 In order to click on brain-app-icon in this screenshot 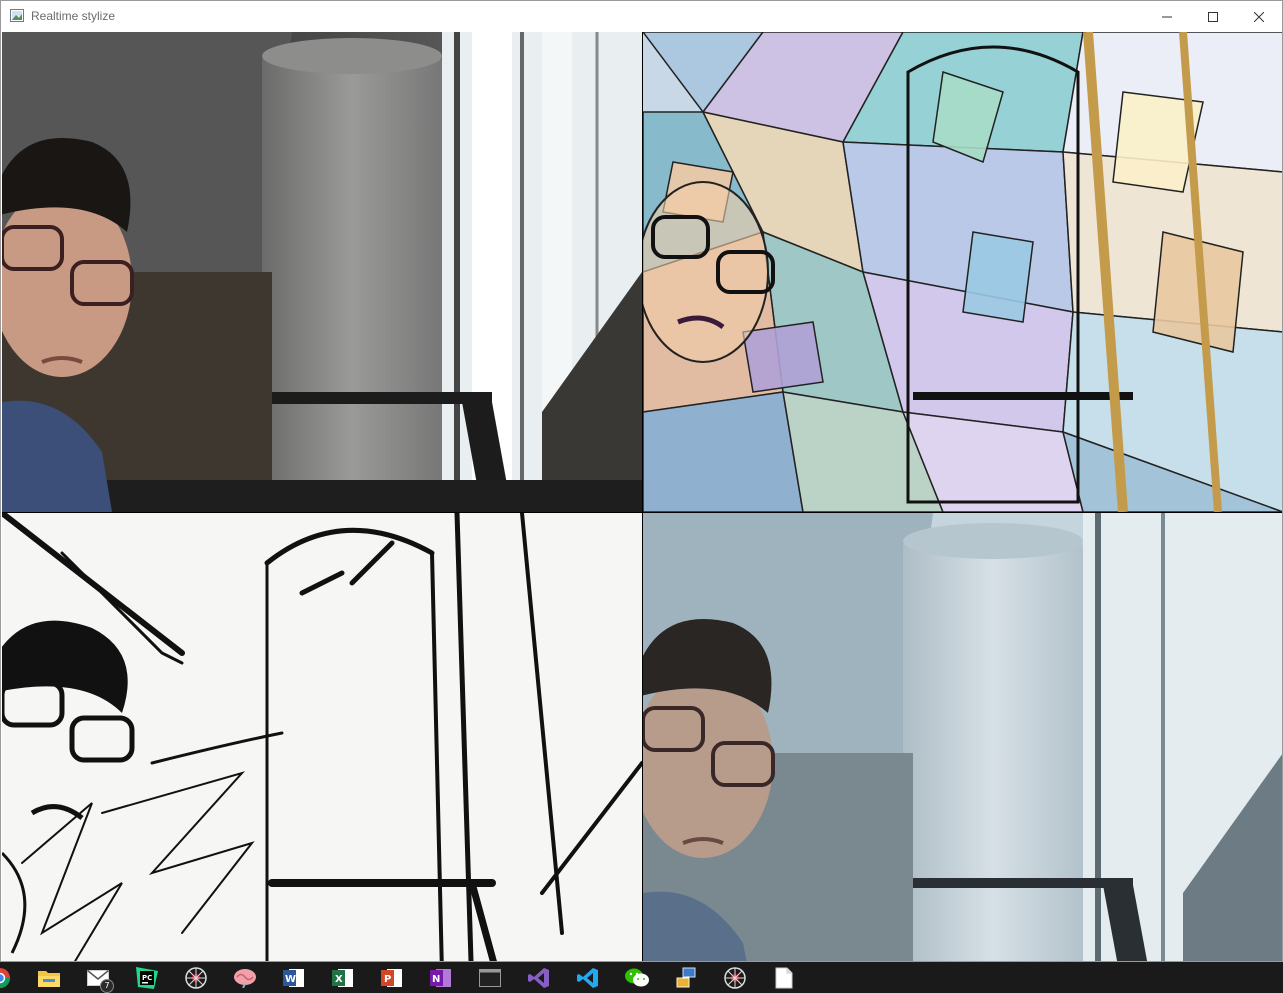, I will do `click(245, 978)`.